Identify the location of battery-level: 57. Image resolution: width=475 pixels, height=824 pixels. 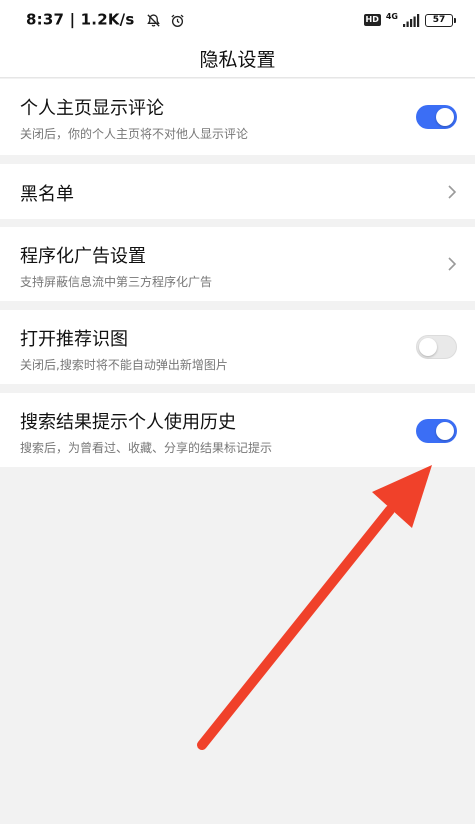
(439, 20).